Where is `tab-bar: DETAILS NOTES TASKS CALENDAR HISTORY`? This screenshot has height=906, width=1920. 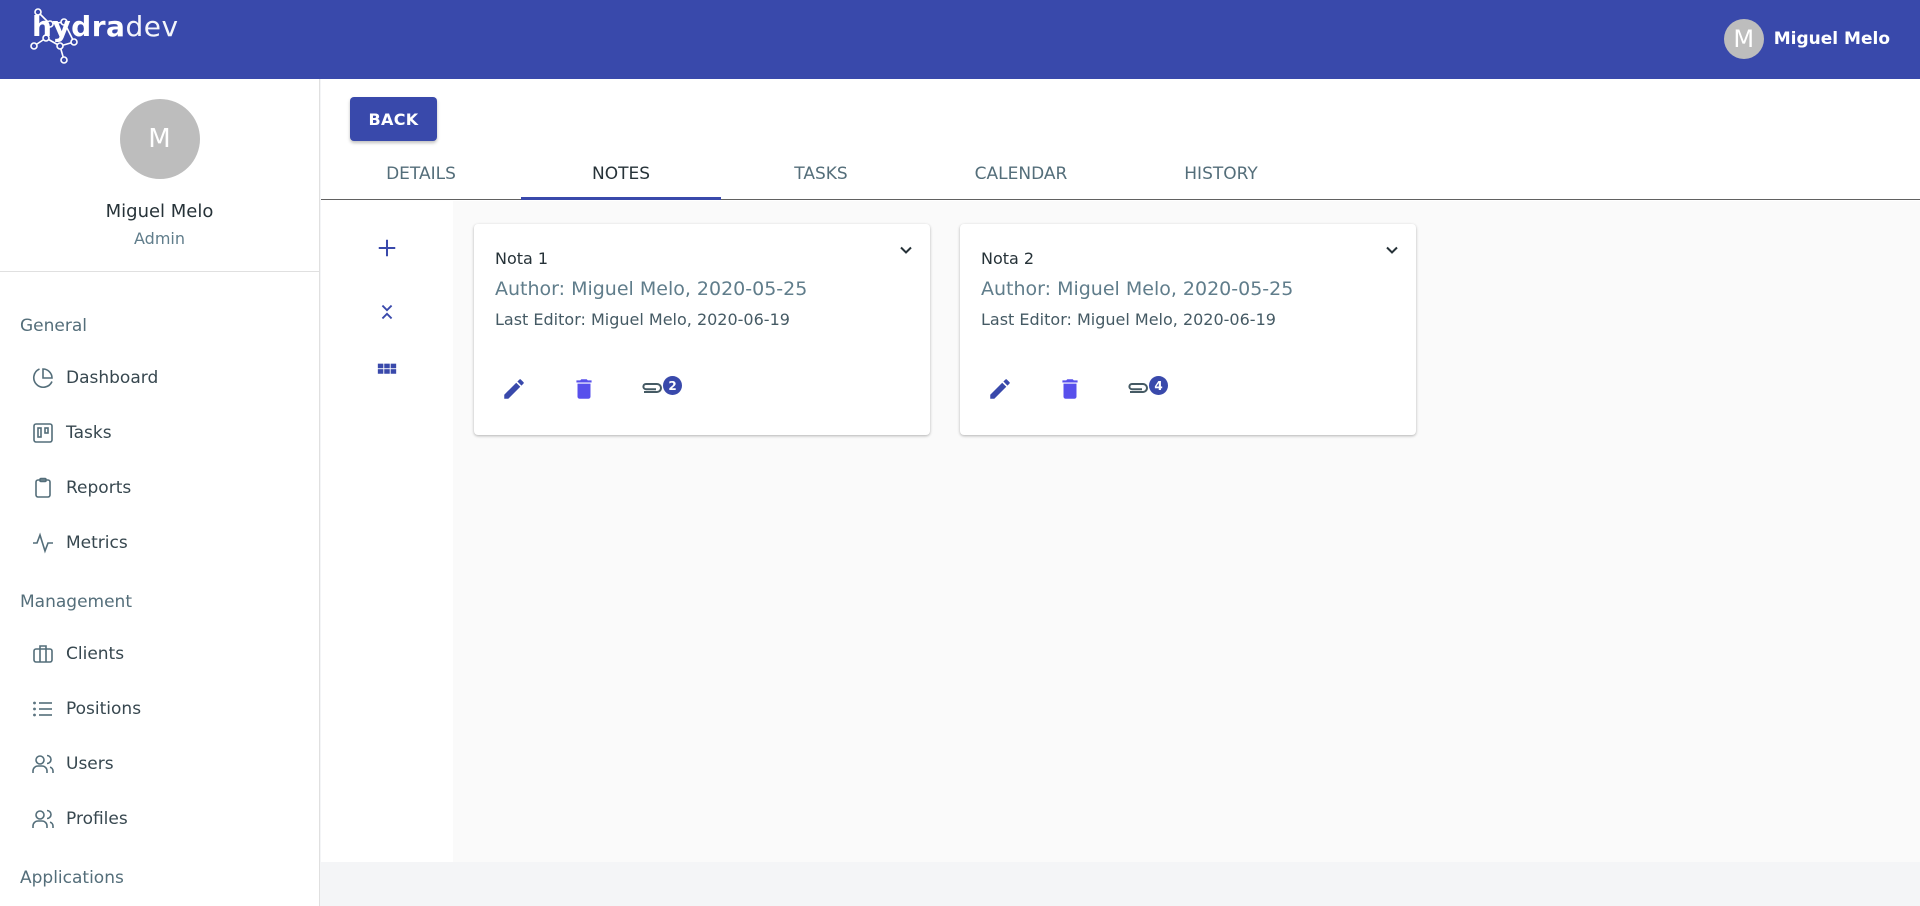 tab-bar: DETAILS NOTES TASKS CALENDAR HISTORY is located at coordinates (1120, 177).